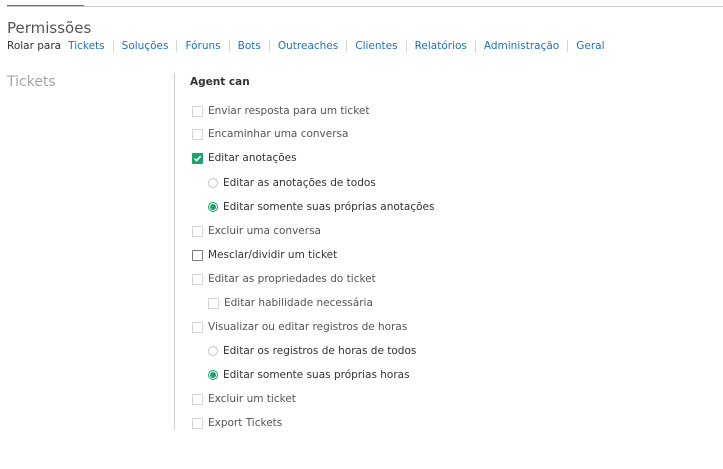  I want to click on permission-row: Editar anotações, so click(244, 158).